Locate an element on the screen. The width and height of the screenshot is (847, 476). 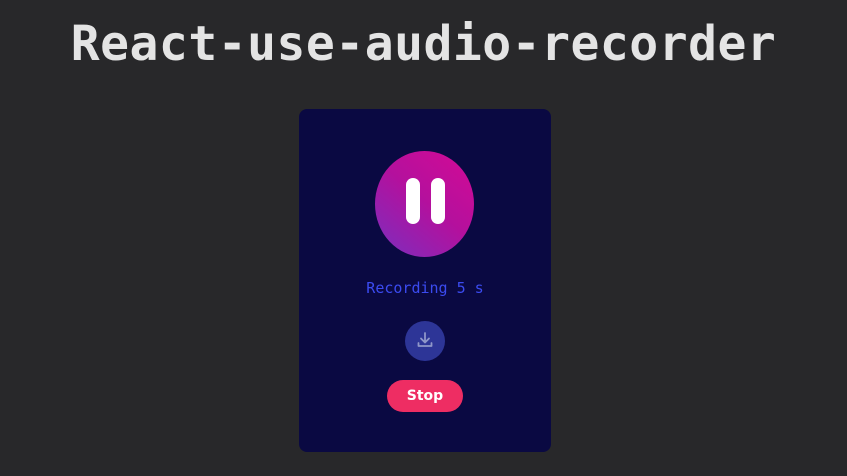
pause-bar-left is located at coordinates (413, 201).